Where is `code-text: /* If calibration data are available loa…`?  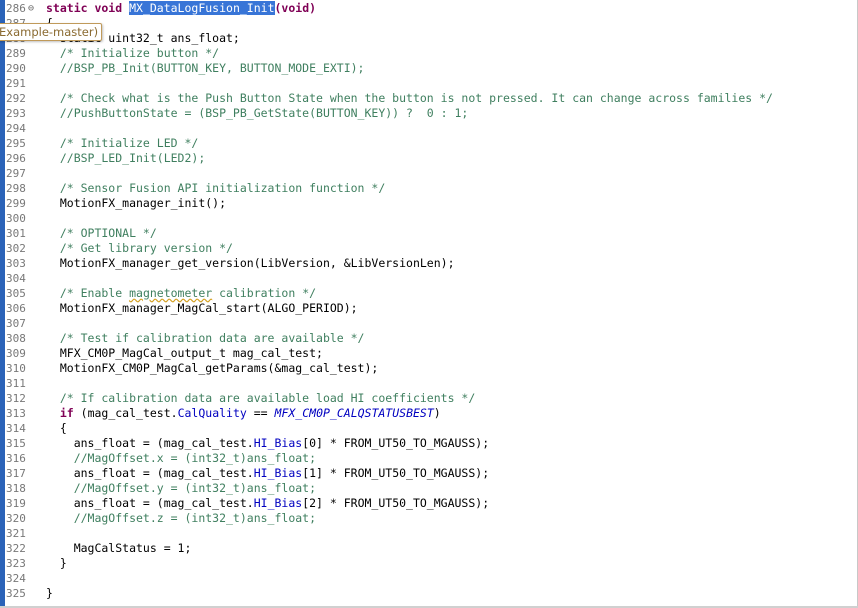 code-text: /* If calibration data are available loa… is located at coordinates (260, 398).